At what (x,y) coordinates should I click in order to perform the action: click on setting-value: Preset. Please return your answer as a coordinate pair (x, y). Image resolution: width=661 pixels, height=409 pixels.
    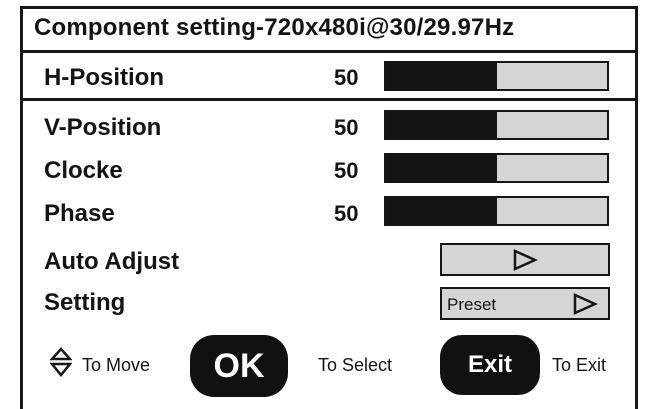
    Looking at the image, I should click on (472, 304).